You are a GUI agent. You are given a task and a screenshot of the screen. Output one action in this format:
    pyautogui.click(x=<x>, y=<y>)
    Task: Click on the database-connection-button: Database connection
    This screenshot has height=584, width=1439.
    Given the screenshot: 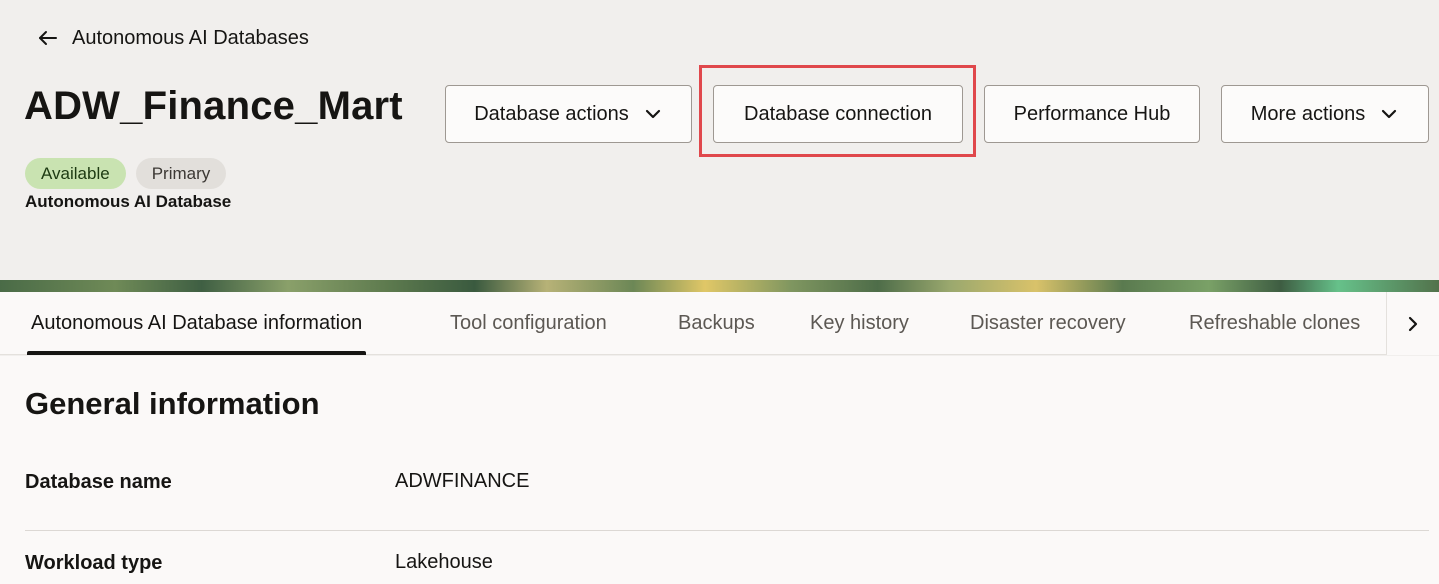 What is the action you would take?
    pyautogui.click(x=838, y=114)
    